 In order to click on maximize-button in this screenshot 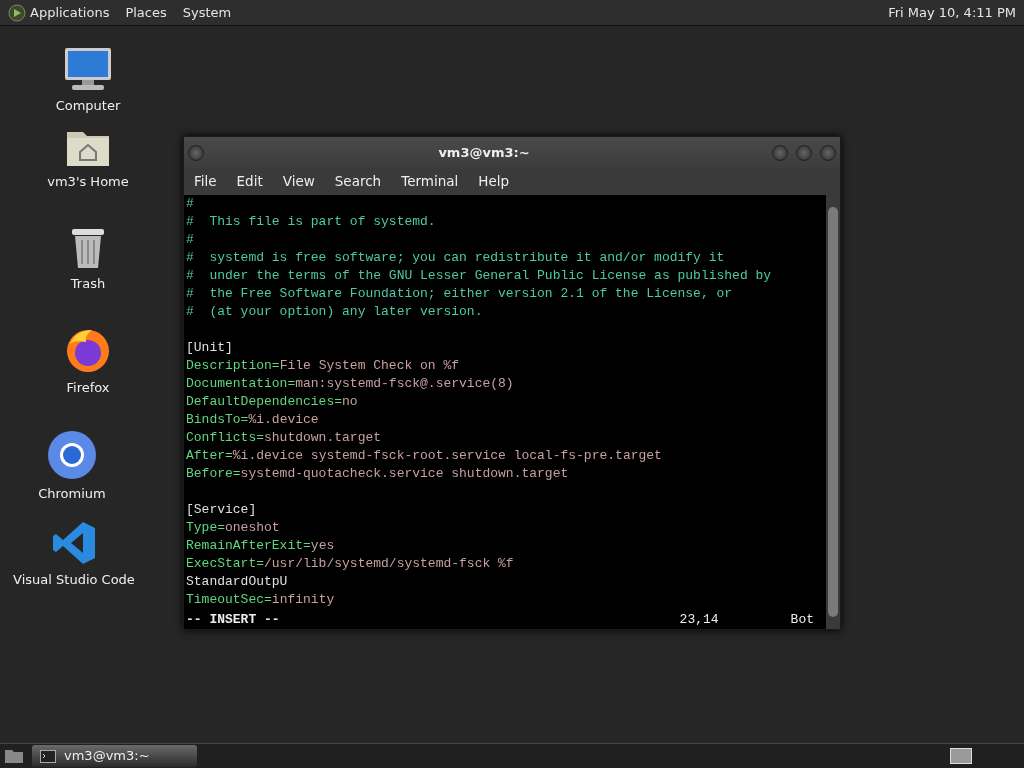, I will do `click(804, 152)`.